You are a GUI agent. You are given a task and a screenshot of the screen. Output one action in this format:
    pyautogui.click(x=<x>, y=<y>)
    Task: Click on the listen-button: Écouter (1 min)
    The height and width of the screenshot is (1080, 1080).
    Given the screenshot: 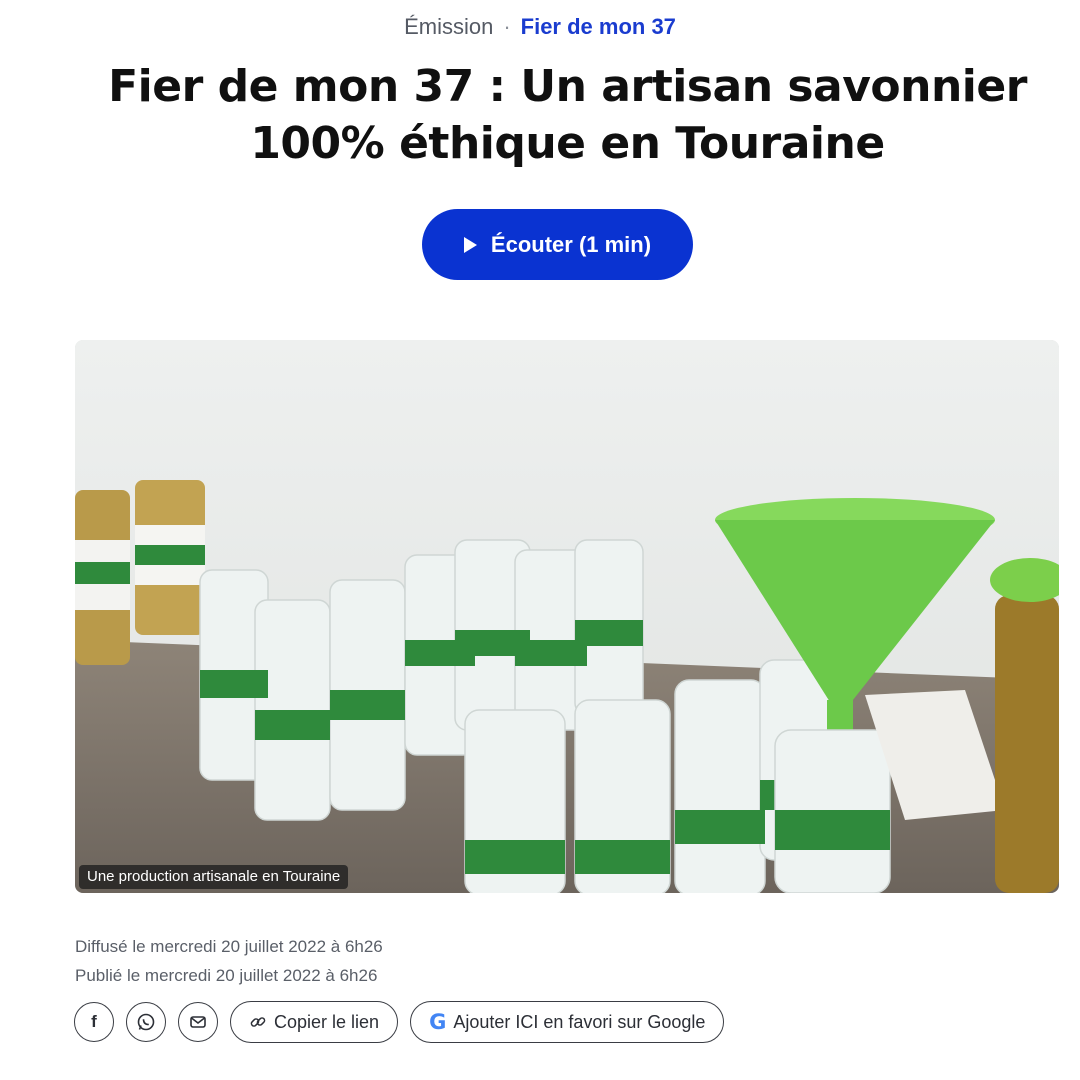 What is the action you would take?
    pyautogui.click(x=557, y=244)
    